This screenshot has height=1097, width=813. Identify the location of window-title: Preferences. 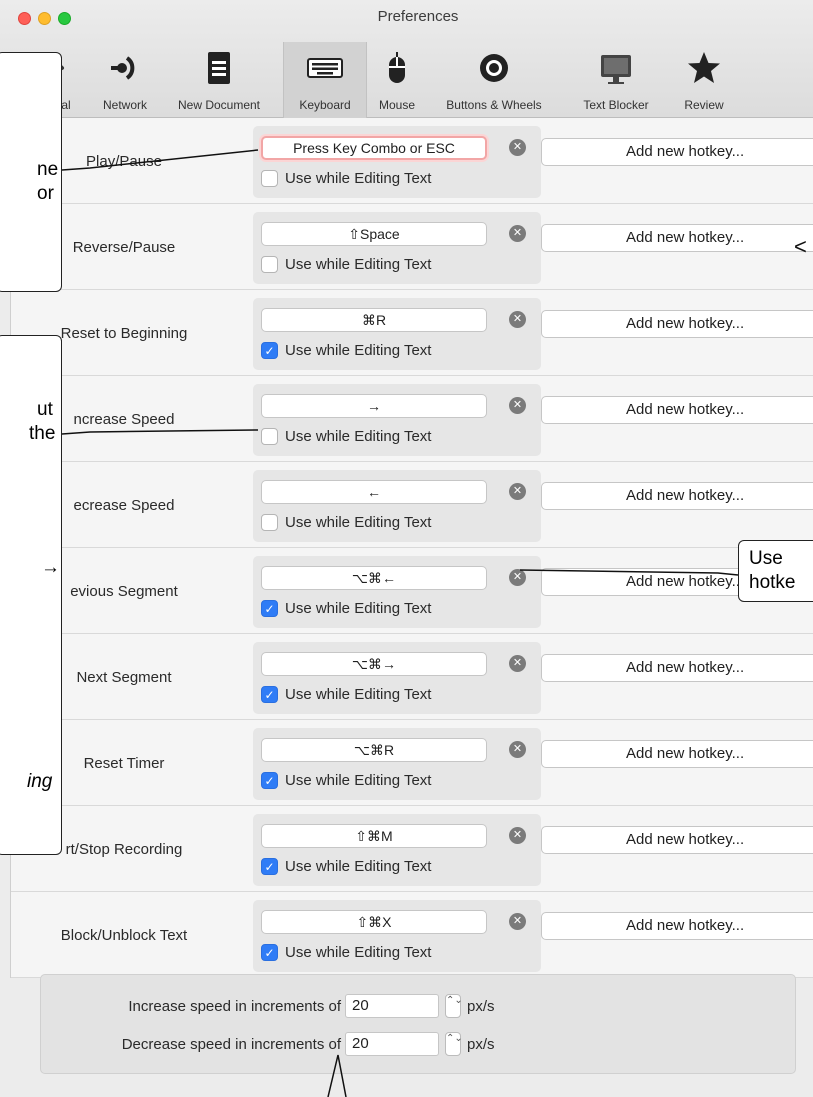
(418, 16).